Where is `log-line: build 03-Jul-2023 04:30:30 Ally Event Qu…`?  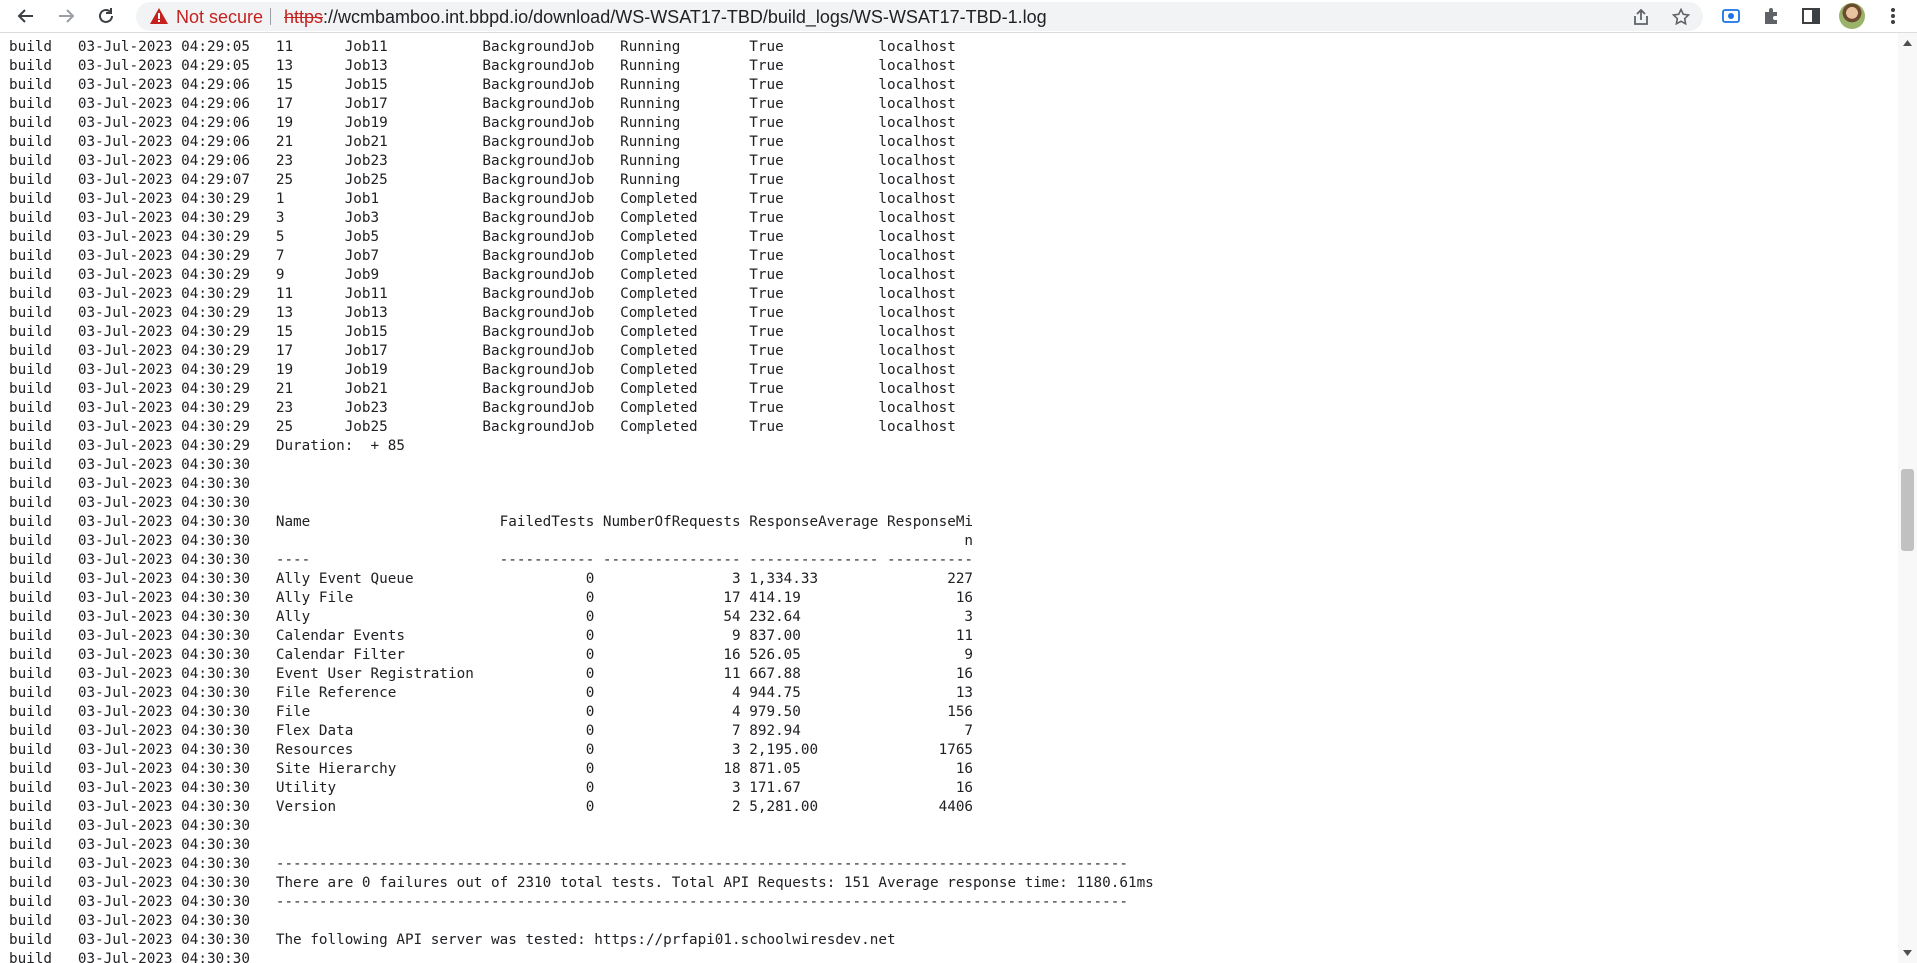
log-line: build 03-Jul-2023 04:30:30 Ally Event Qu… is located at coordinates (491, 579).